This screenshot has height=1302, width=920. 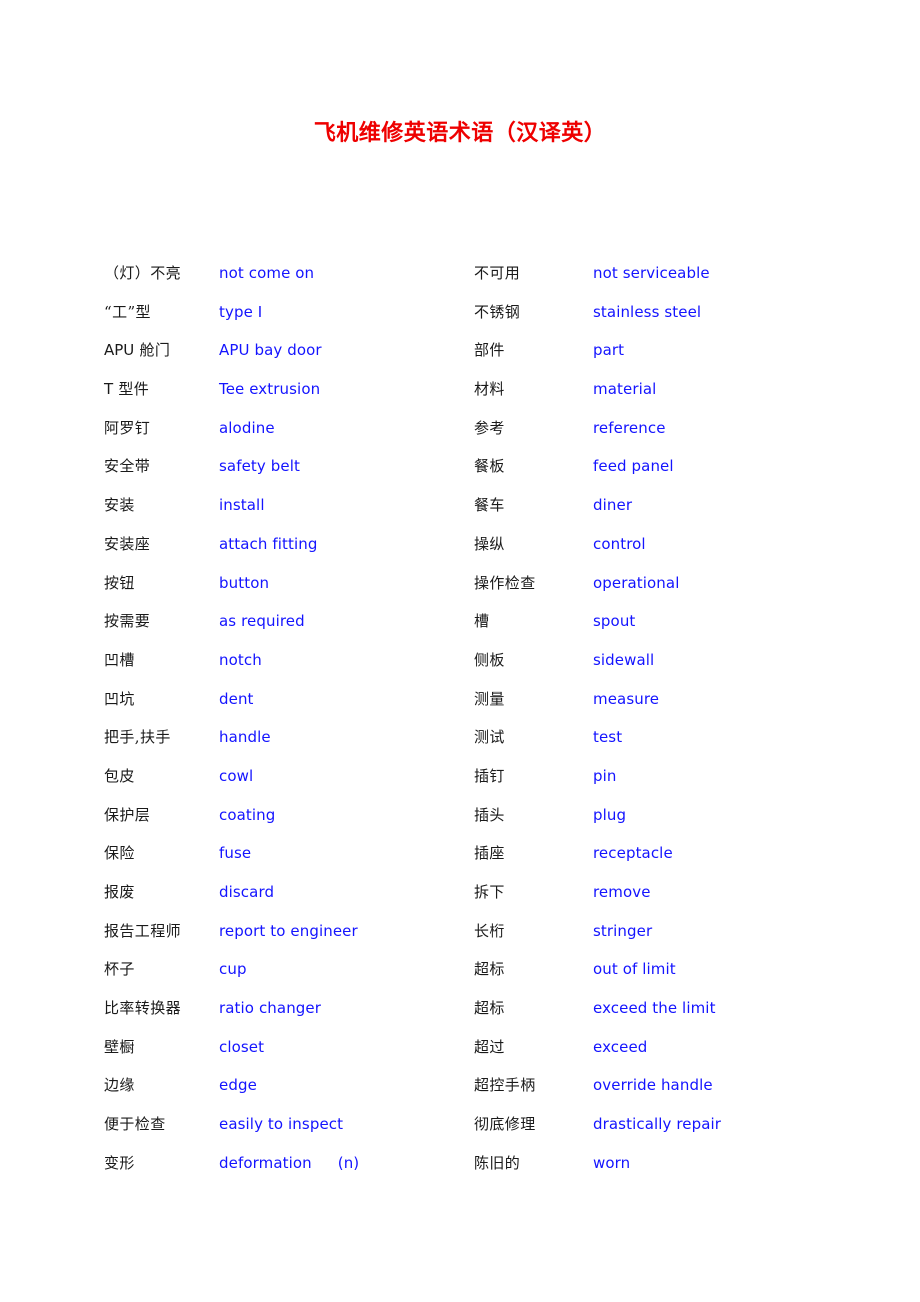 I want to click on glossary-entry: 不可用 not serviceable, so click(x=639, y=281).